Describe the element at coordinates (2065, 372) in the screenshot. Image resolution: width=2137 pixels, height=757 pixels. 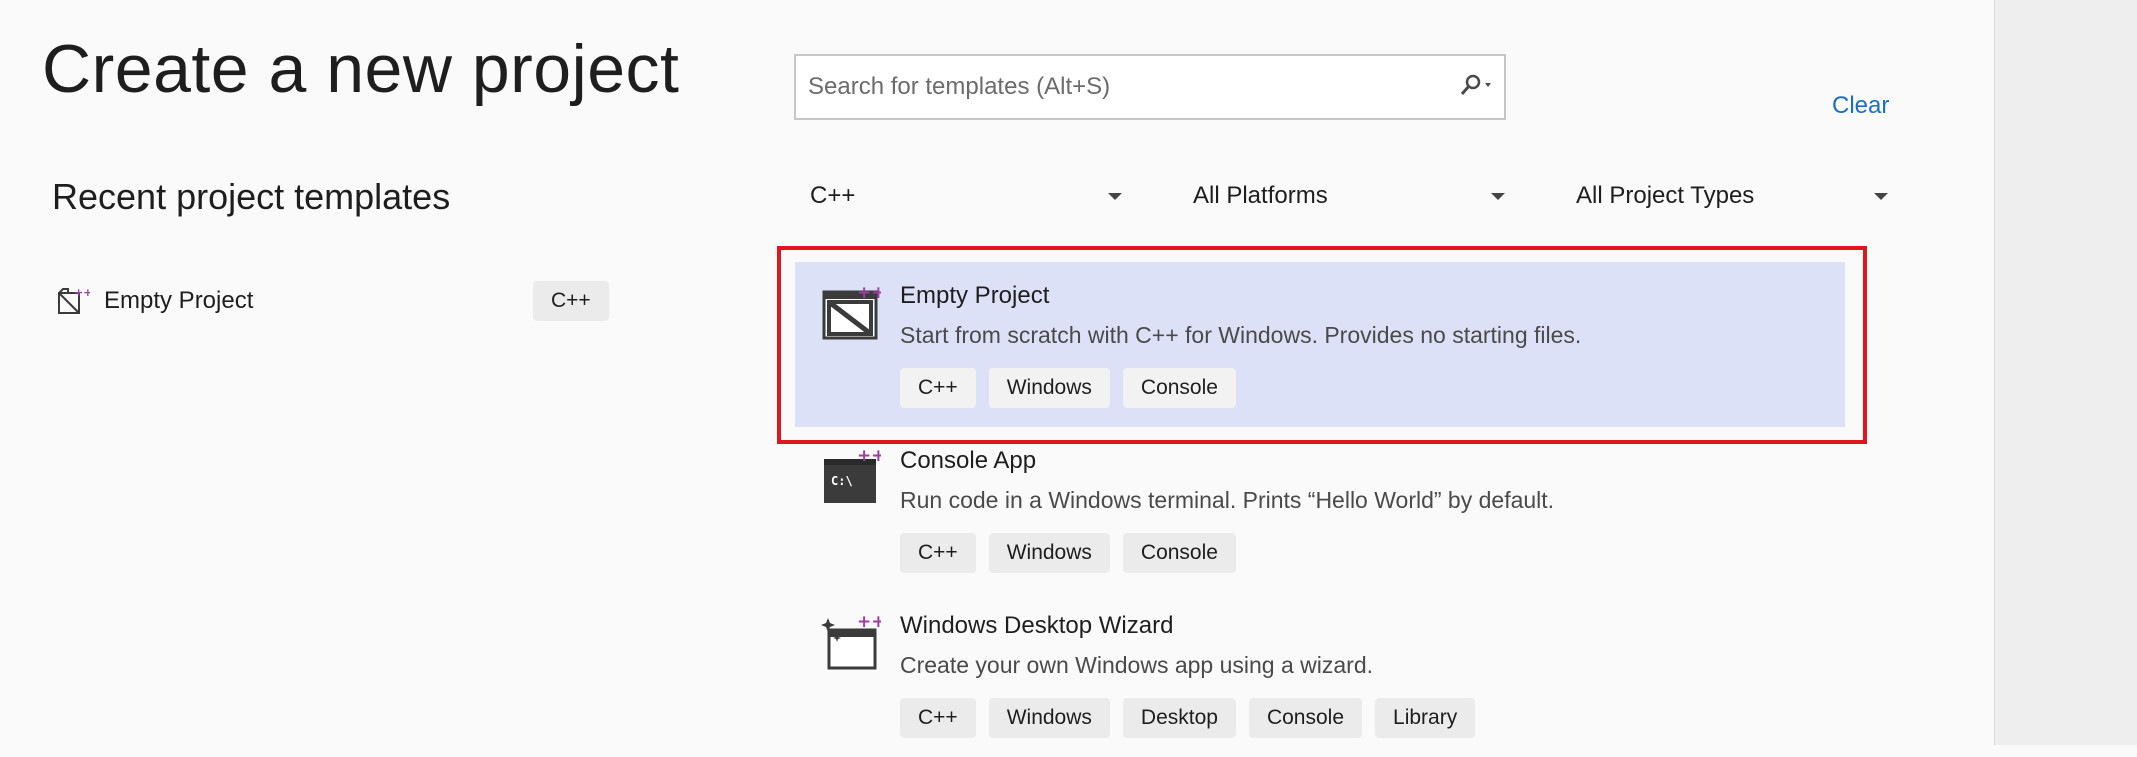
I see `right-side-panel` at that location.